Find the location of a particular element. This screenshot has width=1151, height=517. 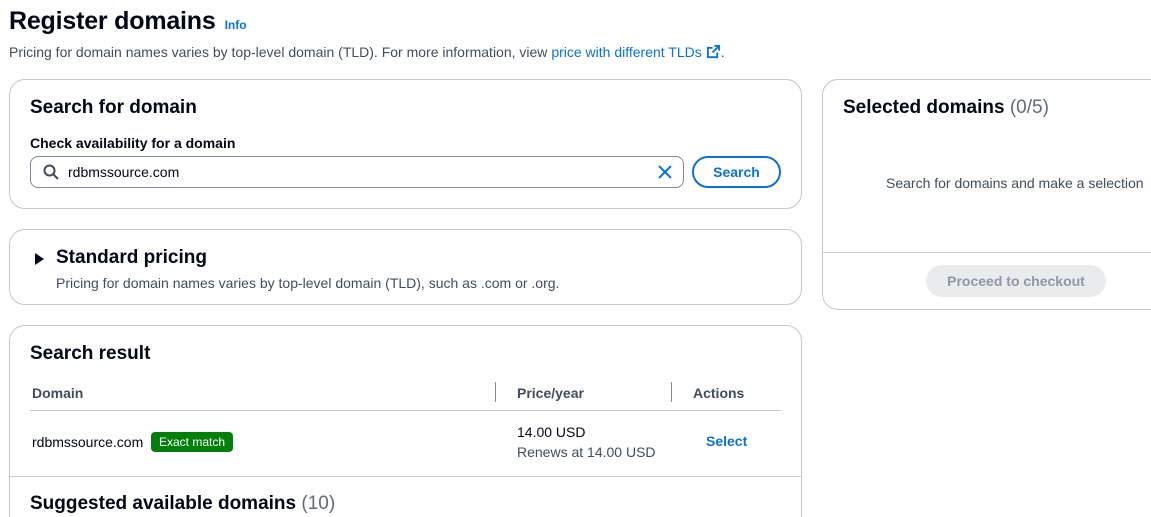

result-domain-name: rdbmssource.com is located at coordinates (88, 442).